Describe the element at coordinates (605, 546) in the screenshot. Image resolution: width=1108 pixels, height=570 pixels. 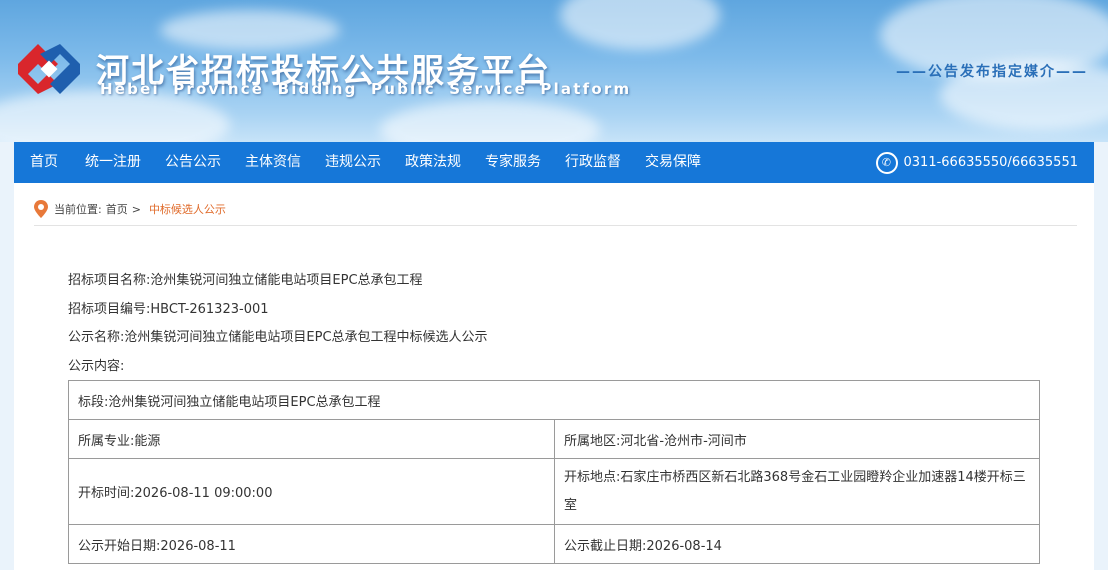
I see `end-date-label: 公示截止日期:` at that location.